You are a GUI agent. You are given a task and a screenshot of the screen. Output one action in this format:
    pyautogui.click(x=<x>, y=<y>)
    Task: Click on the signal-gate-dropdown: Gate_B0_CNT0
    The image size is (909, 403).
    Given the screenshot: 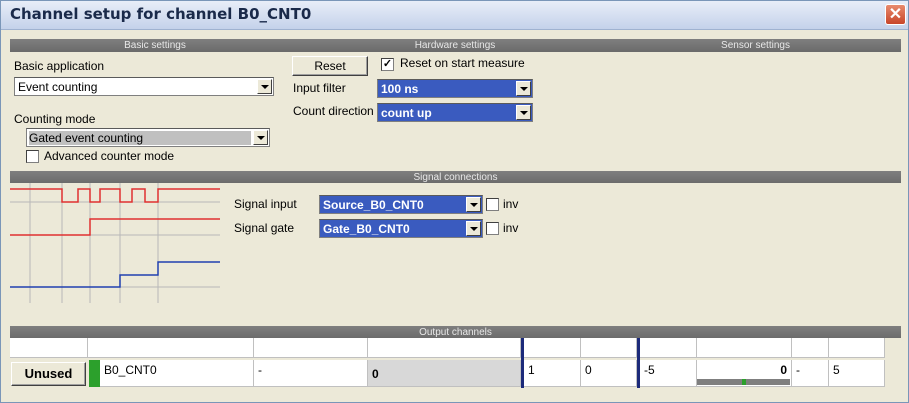 What is the action you would take?
    pyautogui.click(x=401, y=228)
    